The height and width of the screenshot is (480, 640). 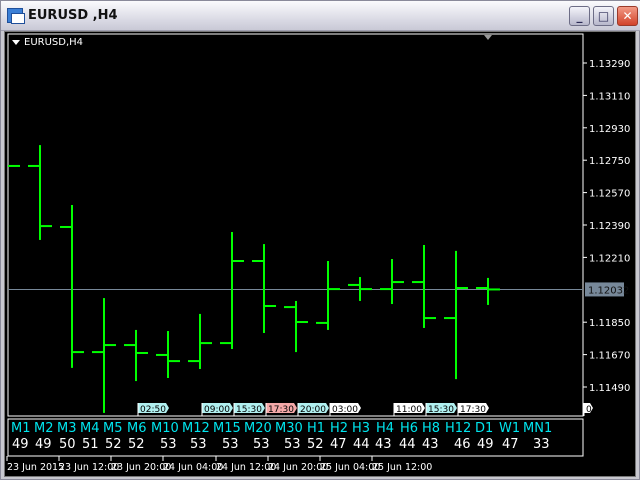 I want to click on price-tick-label: 1.12390, so click(x=609, y=226).